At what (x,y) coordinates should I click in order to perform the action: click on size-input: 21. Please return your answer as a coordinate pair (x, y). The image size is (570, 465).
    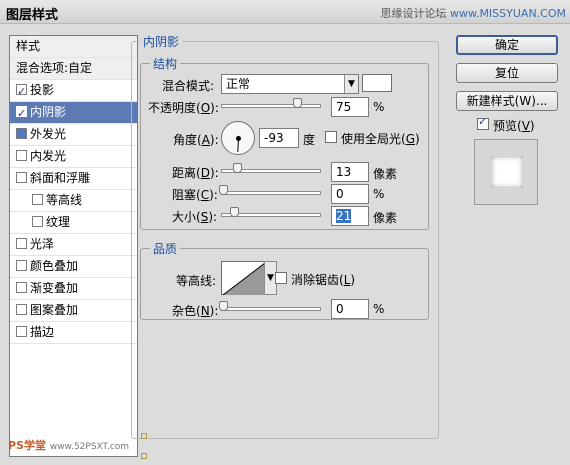
    Looking at the image, I should click on (350, 216).